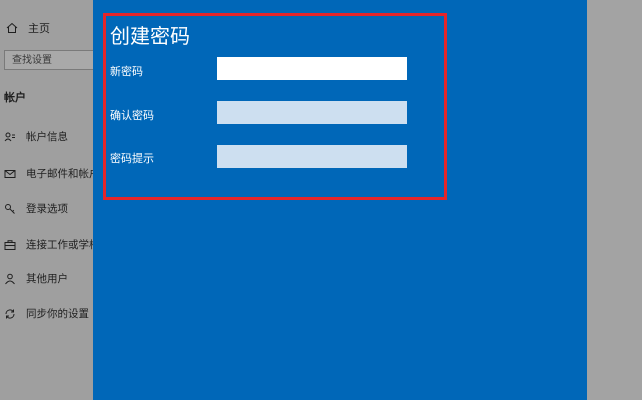 This screenshot has width=642, height=400. What do you see at coordinates (614, 200) in the screenshot?
I see `dimmed-background` at bounding box center [614, 200].